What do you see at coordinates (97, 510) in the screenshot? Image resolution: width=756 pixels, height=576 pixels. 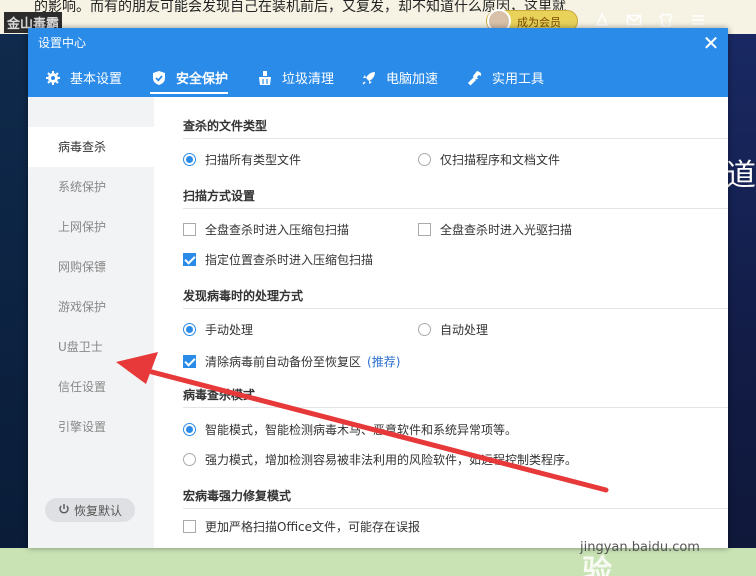 I see `restore-defaults-label: 恢复默认` at bounding box center [97, 510].